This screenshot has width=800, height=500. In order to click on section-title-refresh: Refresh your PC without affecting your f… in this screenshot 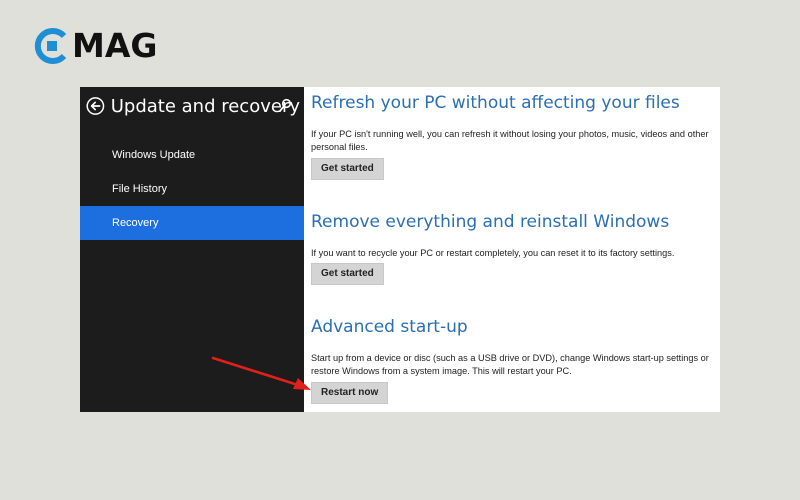, I will do `click(495, 103)`.